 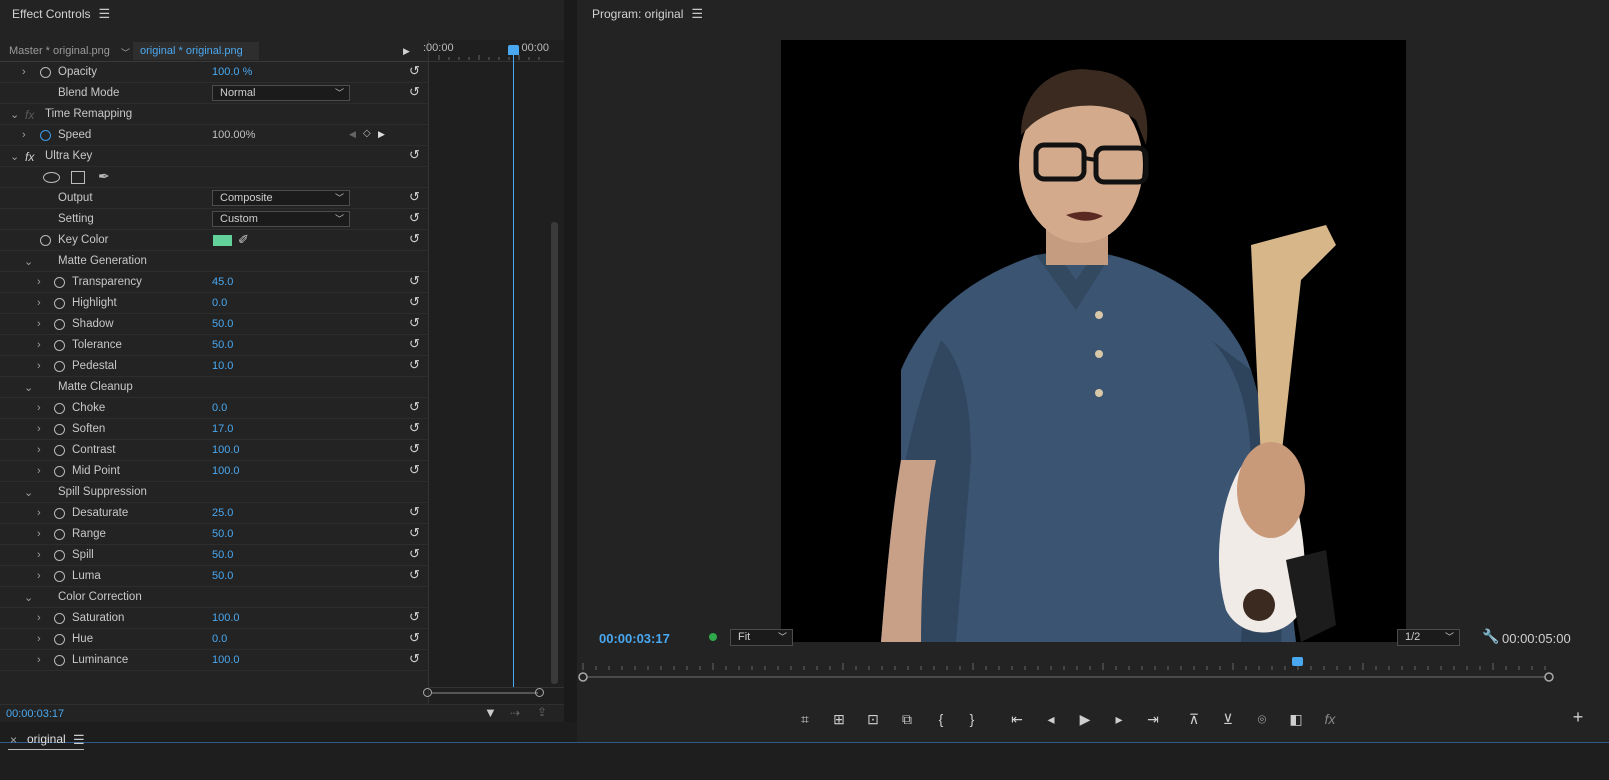 What do you see at coordinates (281, 198) in the screenshot?
I see `output-dropdown: Composite ﹀` at bounding box center [281, 198].